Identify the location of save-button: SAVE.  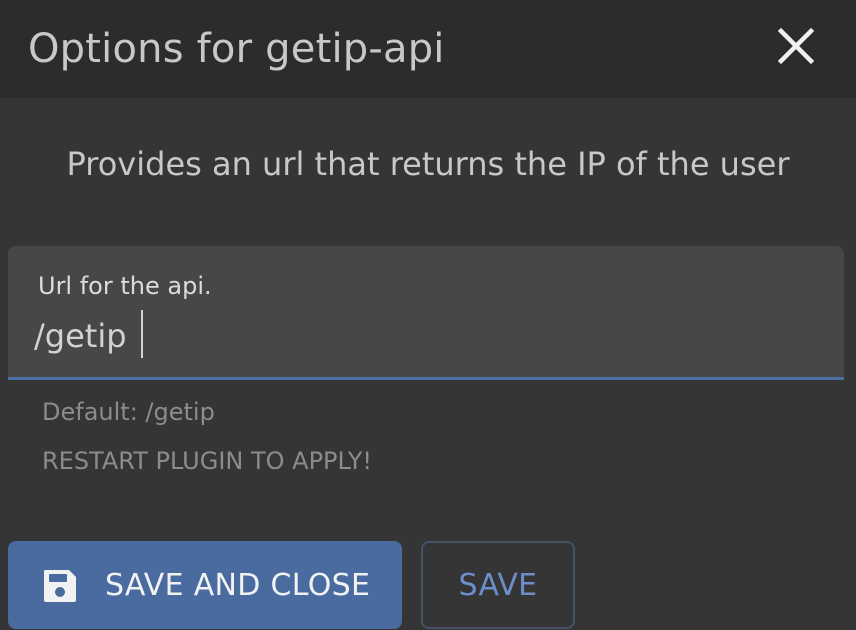
(498, 585).